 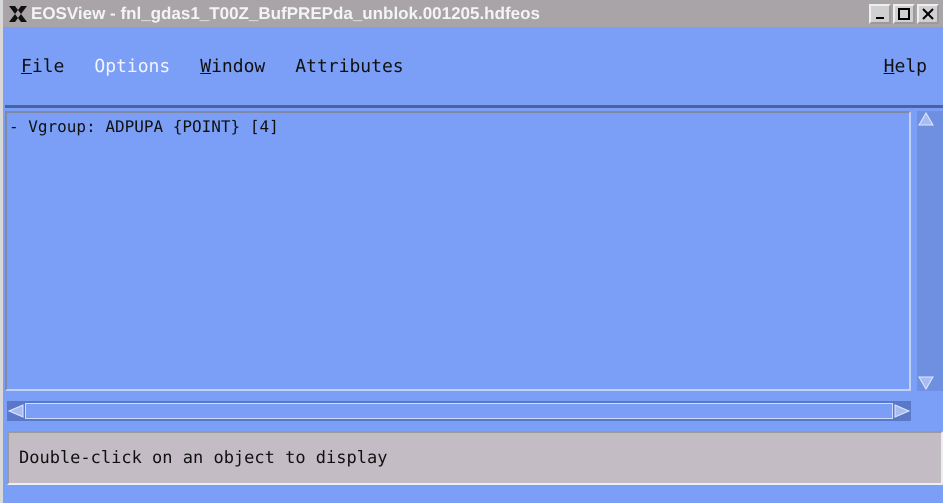 I want to click on scrollbar-thumb, so click(x=459, y=411).